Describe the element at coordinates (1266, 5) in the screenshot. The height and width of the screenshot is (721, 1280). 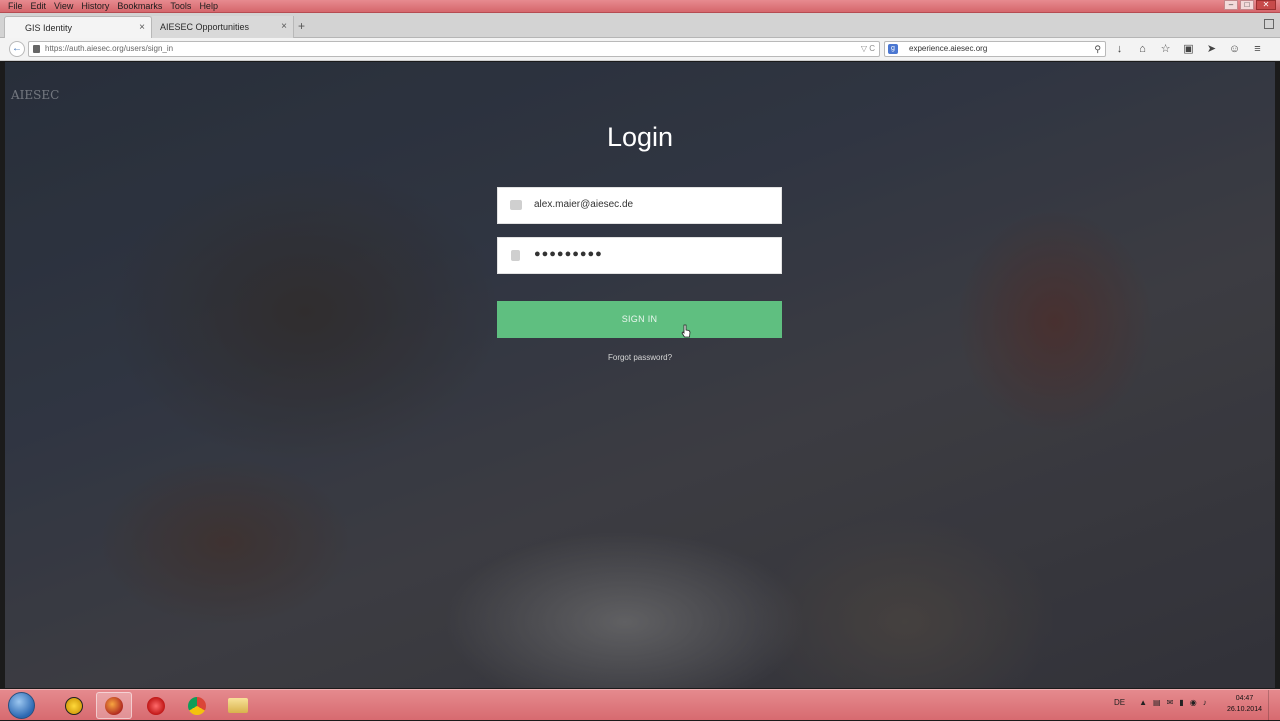
I see `close-window-button: ✕` at that location.